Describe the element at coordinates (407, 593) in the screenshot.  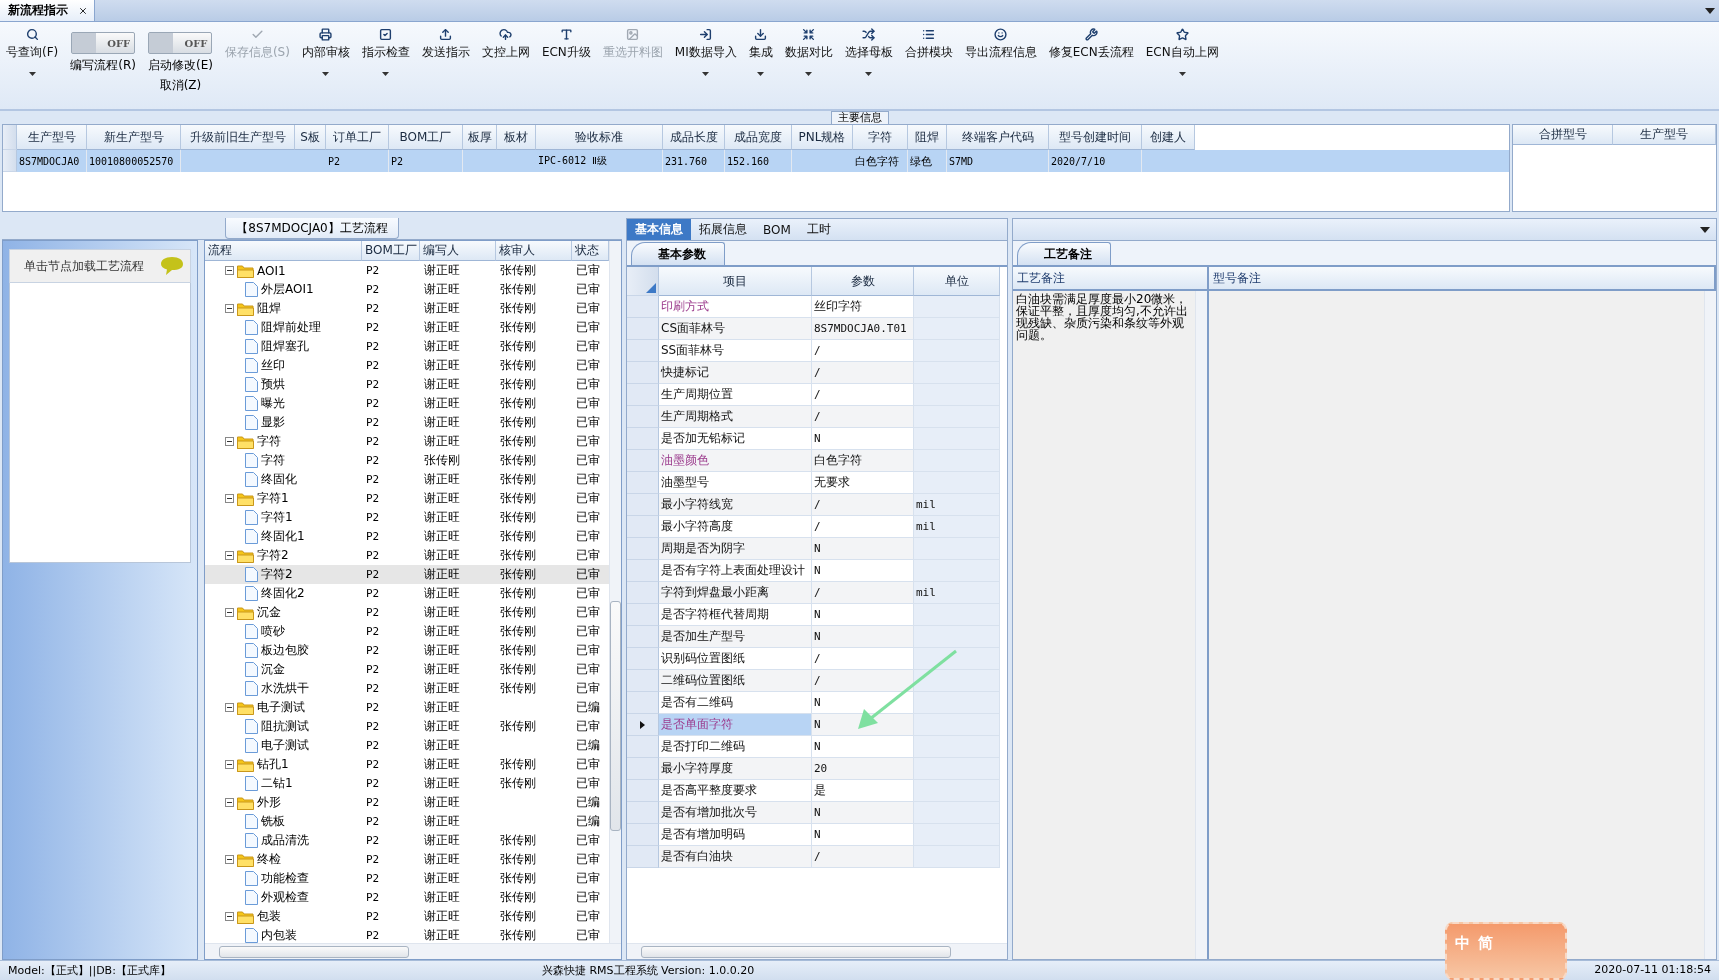
I see `tree-row: 终固化2 P2 谢正旺 张传刚 已审` at that location.